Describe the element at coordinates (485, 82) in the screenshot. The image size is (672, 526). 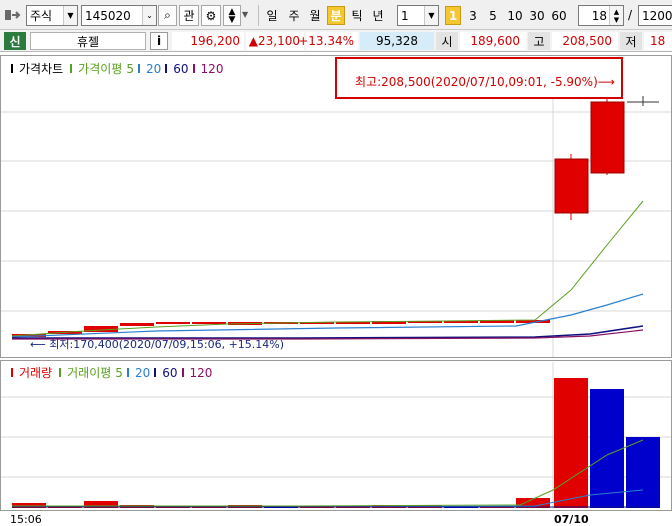
I see `high-price-annotation: 최고:208,500(2020/07/10,09:01, -5.90%)⟶` at that location.